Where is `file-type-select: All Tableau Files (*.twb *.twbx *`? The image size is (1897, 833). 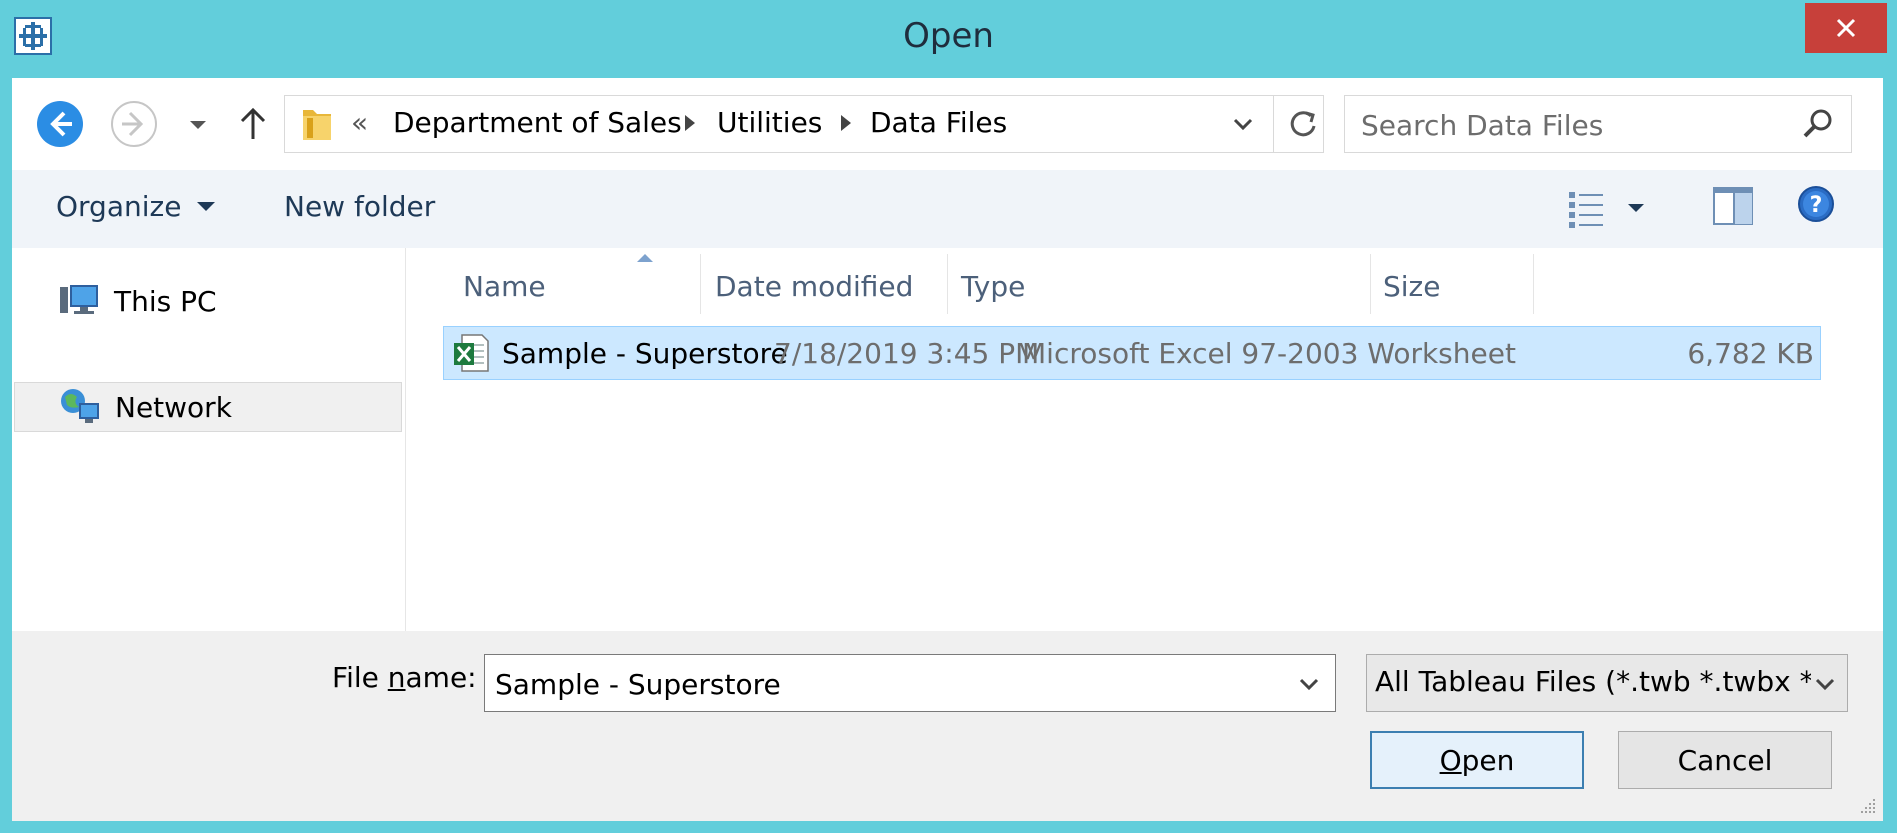 file-type-select: All Tableau Files (*.twb *.twbx * is located at coordinates (1607, 683).